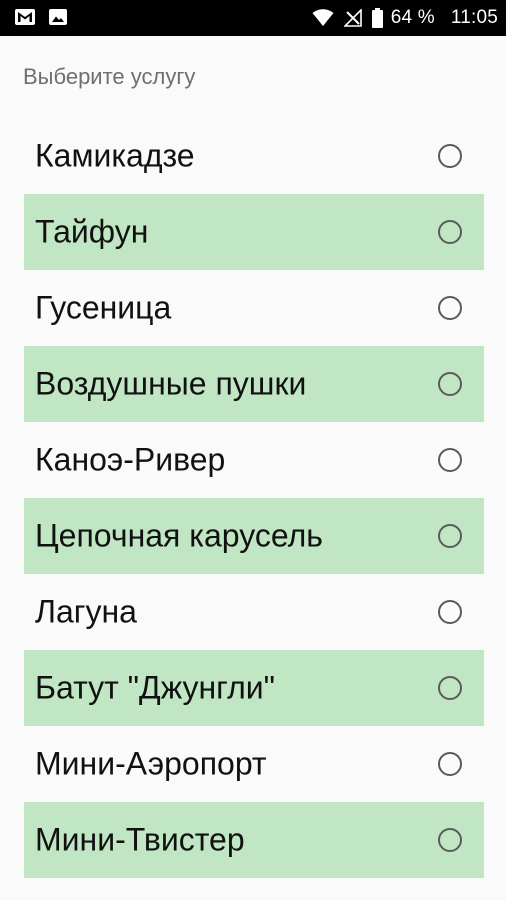 This screenshot has height=900, width=506. I want to click on battery-percent: 64 %, so click(412, 17).